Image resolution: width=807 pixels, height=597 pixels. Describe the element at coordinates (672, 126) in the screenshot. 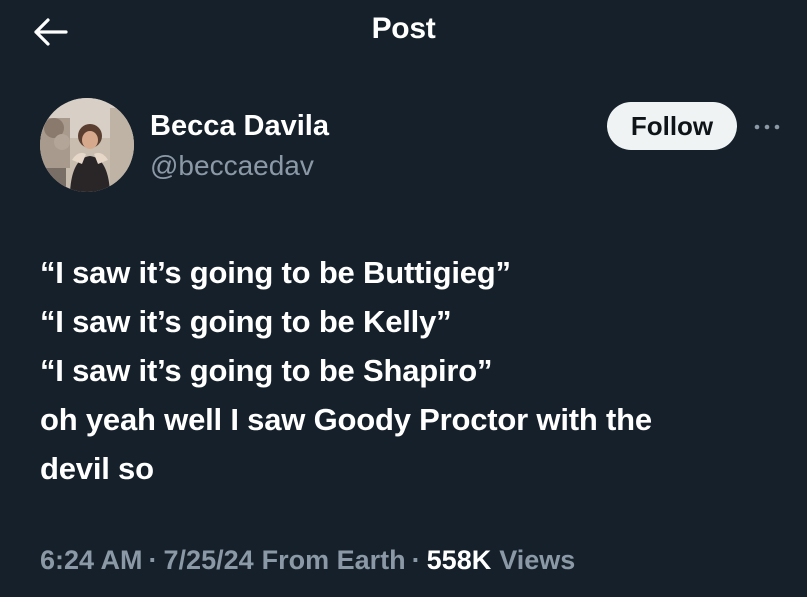

I see `follow-button: Follow` at that location.